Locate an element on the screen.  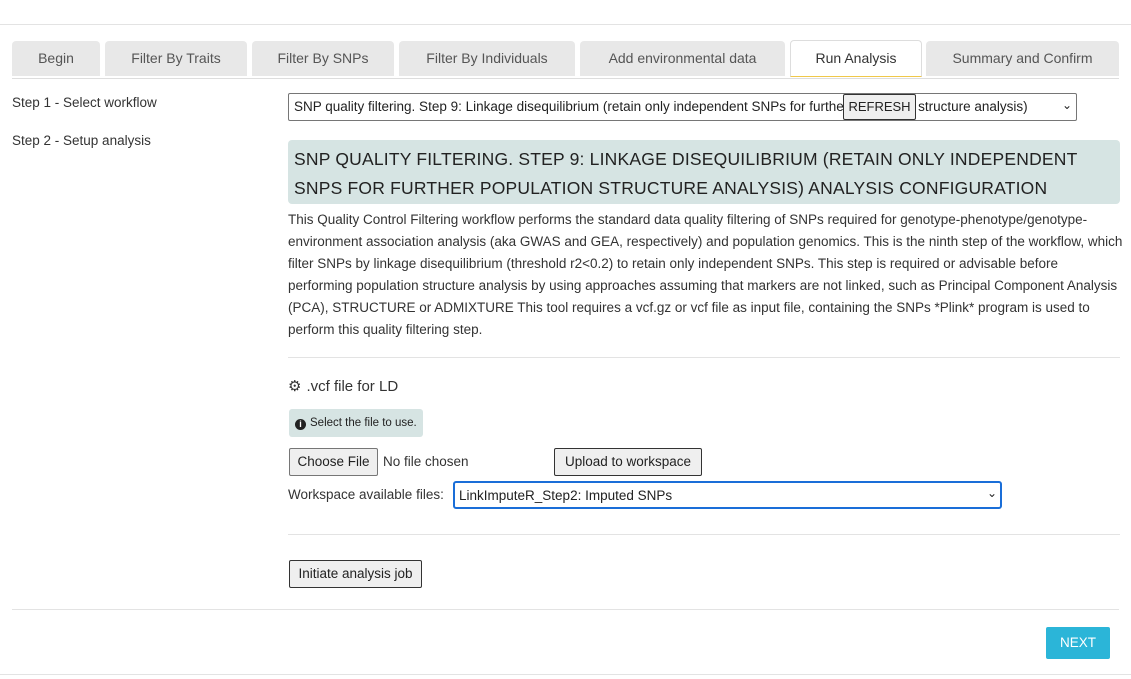
step-select-workflow: Step 1 - Select workflow is located at coordinates (84, 102).